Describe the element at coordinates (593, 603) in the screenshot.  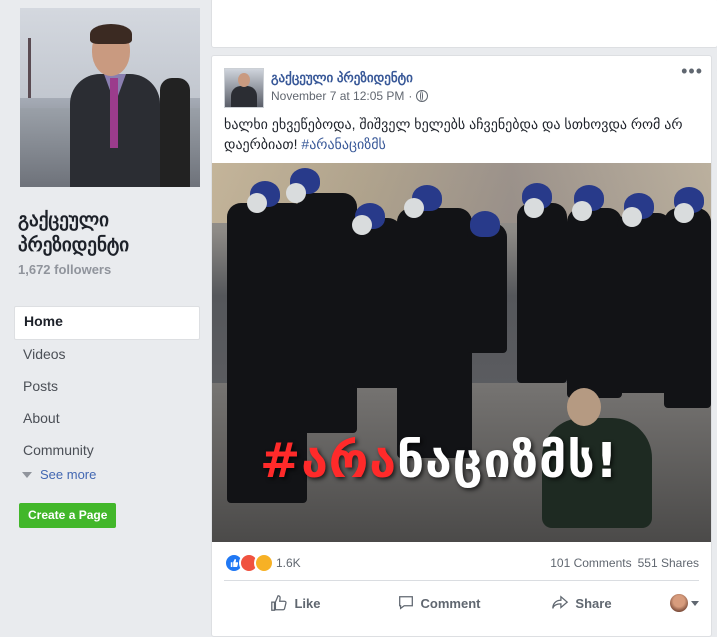
I see `share-label: Share` at that location.